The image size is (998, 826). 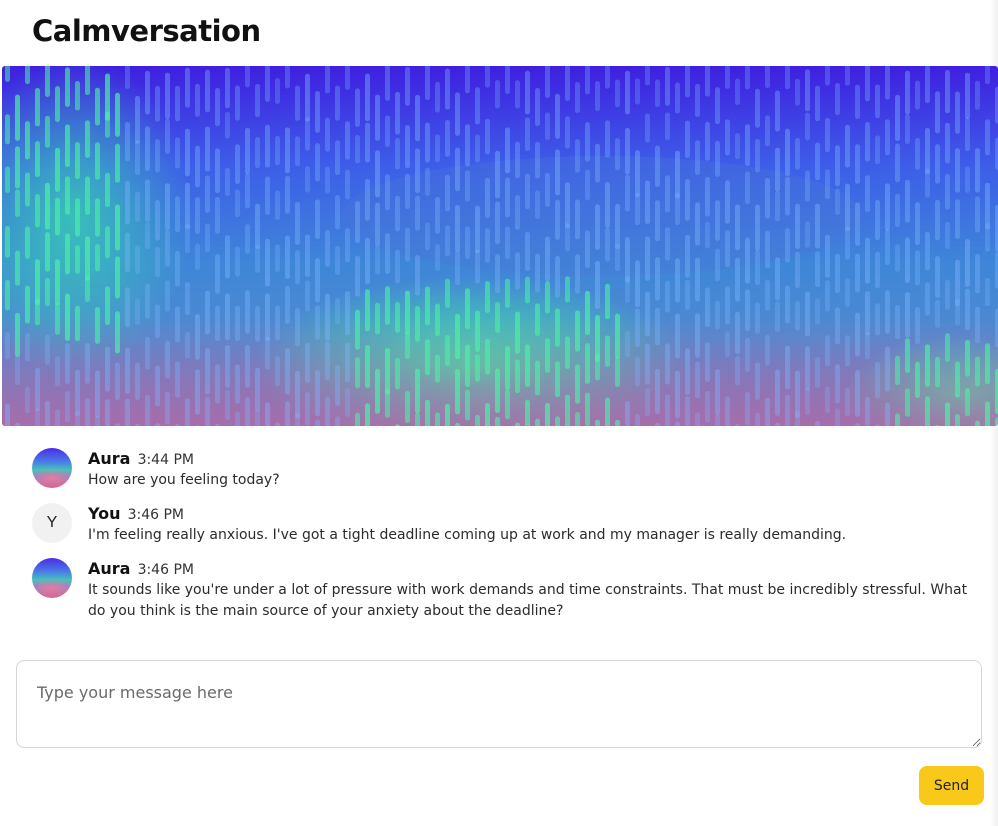 I want to click on message-header: Aura 3:46 PM, so click(x=530, y=569).